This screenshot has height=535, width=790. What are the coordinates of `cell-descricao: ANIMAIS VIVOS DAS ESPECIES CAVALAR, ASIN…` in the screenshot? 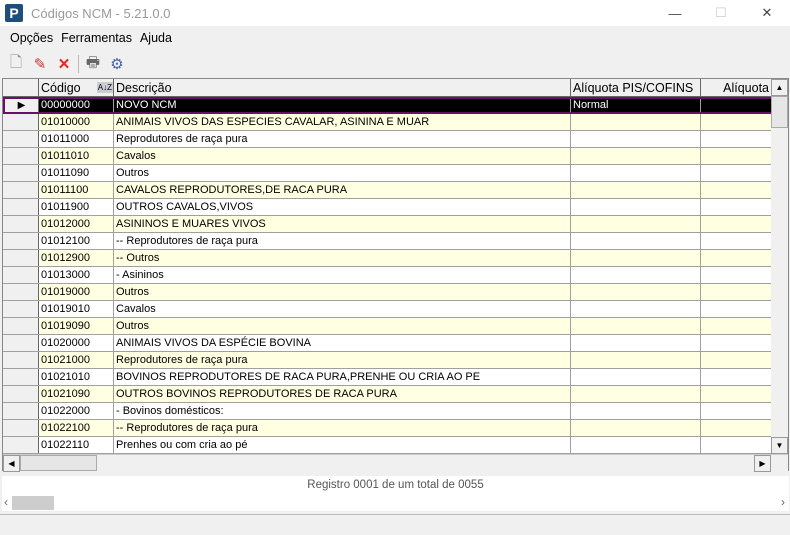 It's located at (342, 122).